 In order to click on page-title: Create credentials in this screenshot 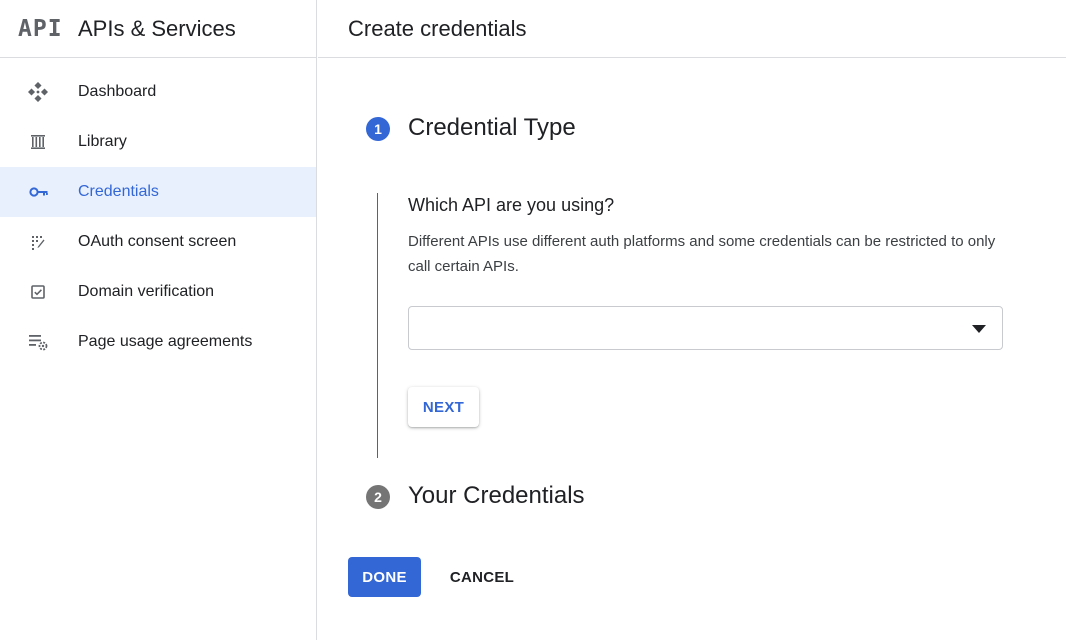, I will do `click(437, 28)`.